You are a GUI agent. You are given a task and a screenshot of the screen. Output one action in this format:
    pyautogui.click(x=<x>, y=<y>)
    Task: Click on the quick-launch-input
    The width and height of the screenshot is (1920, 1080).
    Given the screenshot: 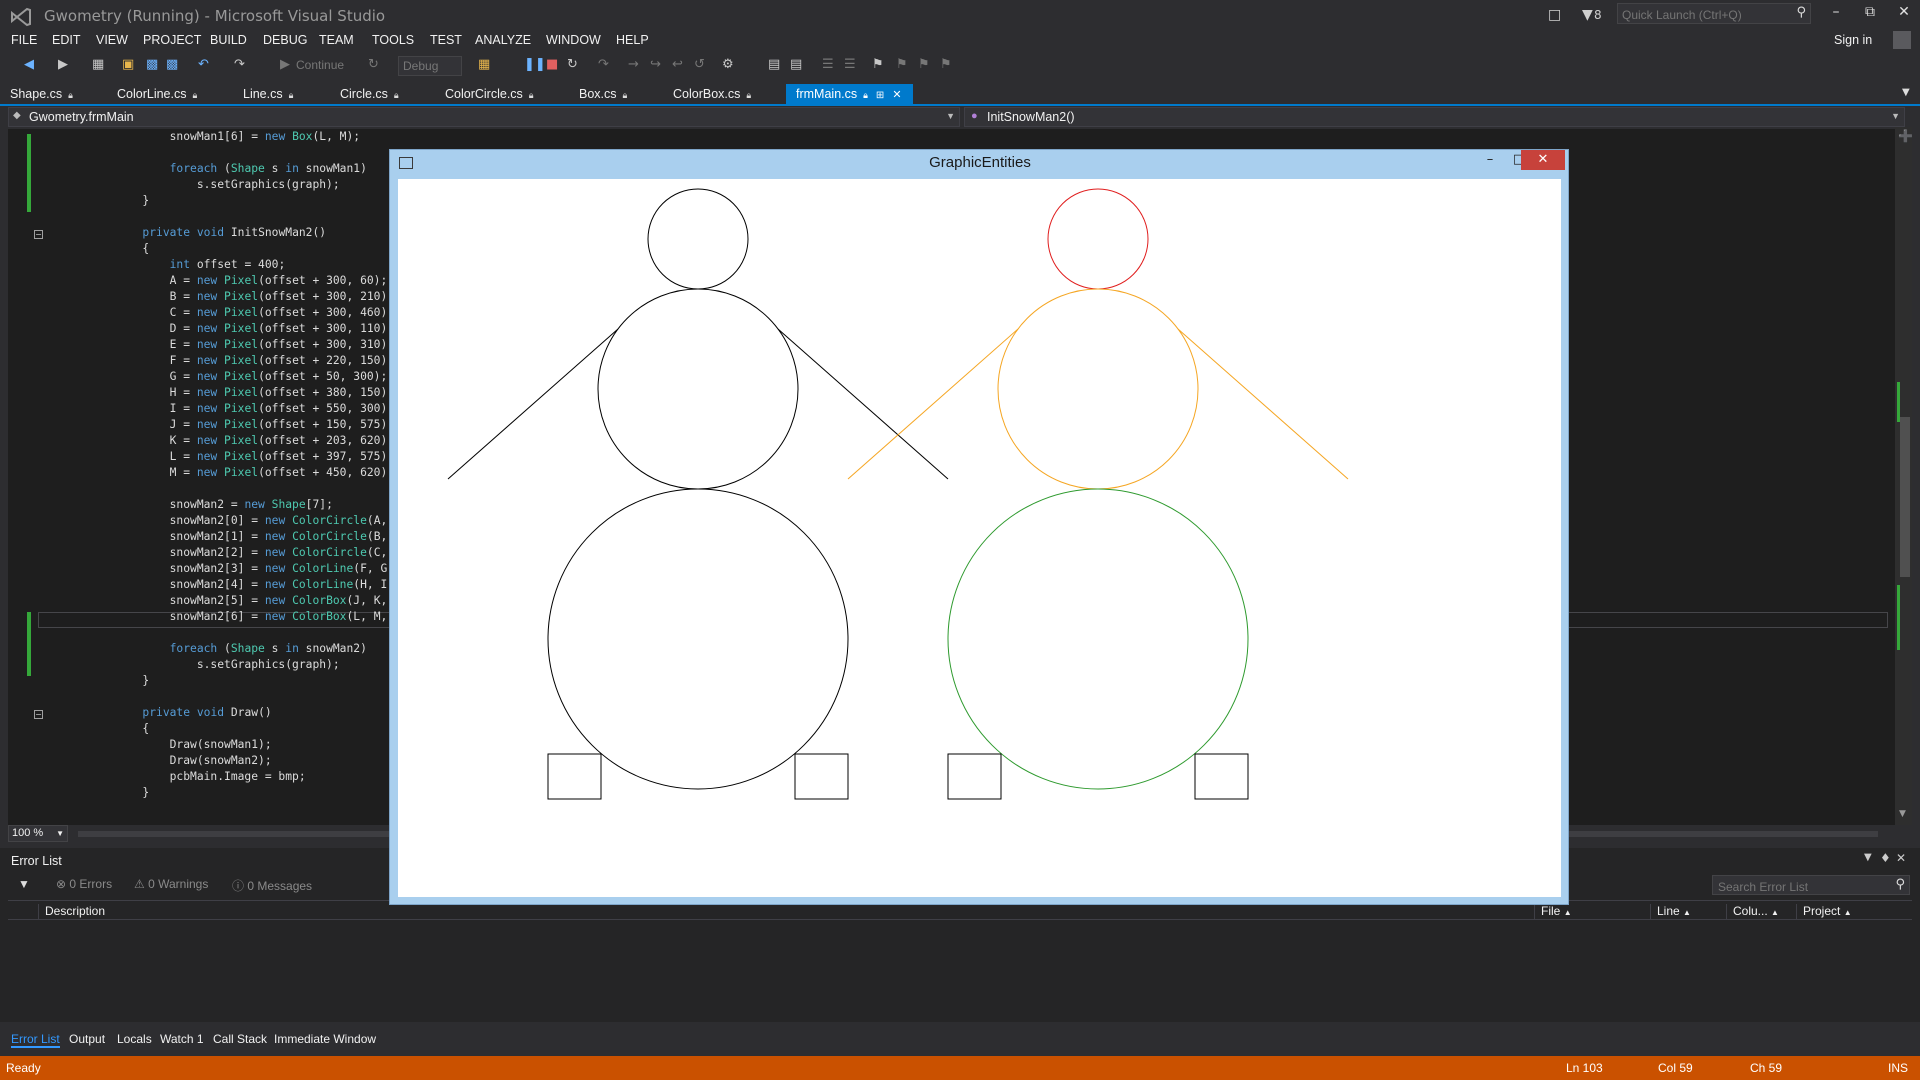 What is the action you would take?
    pyautogui.click(x=1703, y=15)
    